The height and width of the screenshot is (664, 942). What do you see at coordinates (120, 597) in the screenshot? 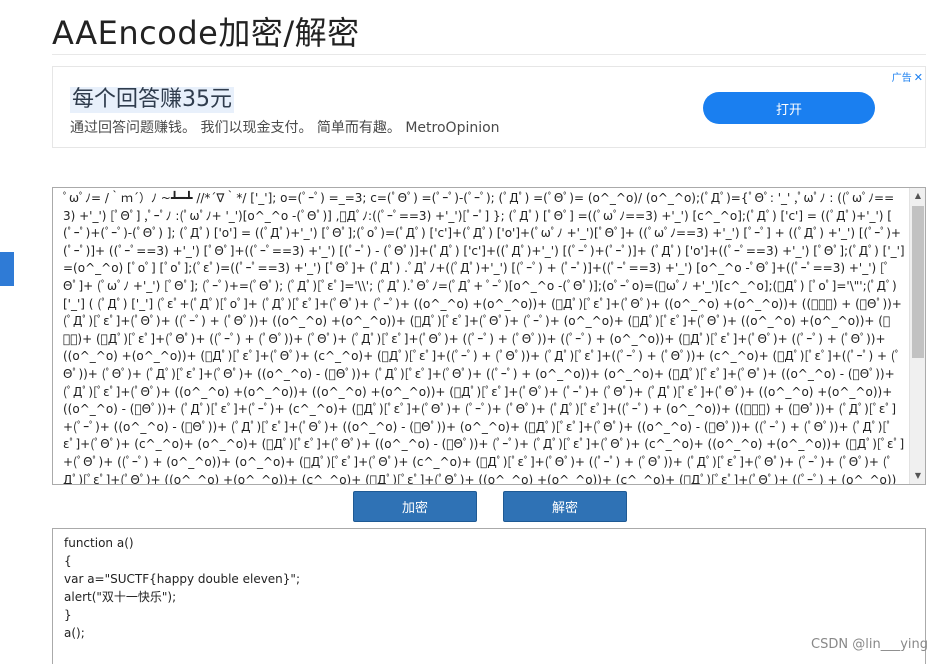
I see `code-line: alert("双十一快乐");` at bounding box center [120, 597].